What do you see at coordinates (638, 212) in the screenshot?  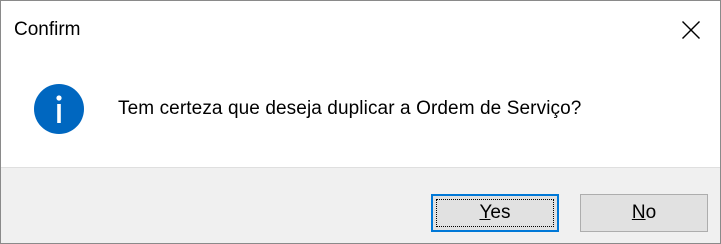 I see `no-mnemonic: N` at bounding box center [638, 212].